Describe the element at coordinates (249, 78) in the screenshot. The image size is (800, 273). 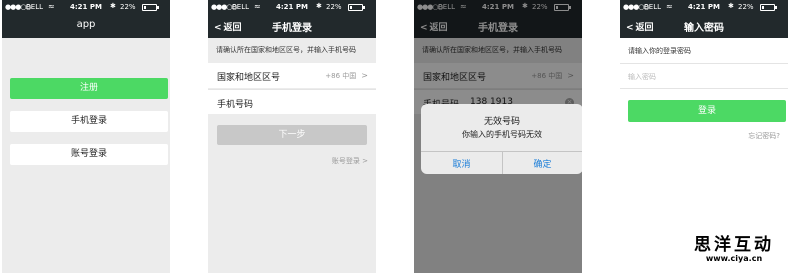
I see `country-code-label: 国家和地区区号` at that location.